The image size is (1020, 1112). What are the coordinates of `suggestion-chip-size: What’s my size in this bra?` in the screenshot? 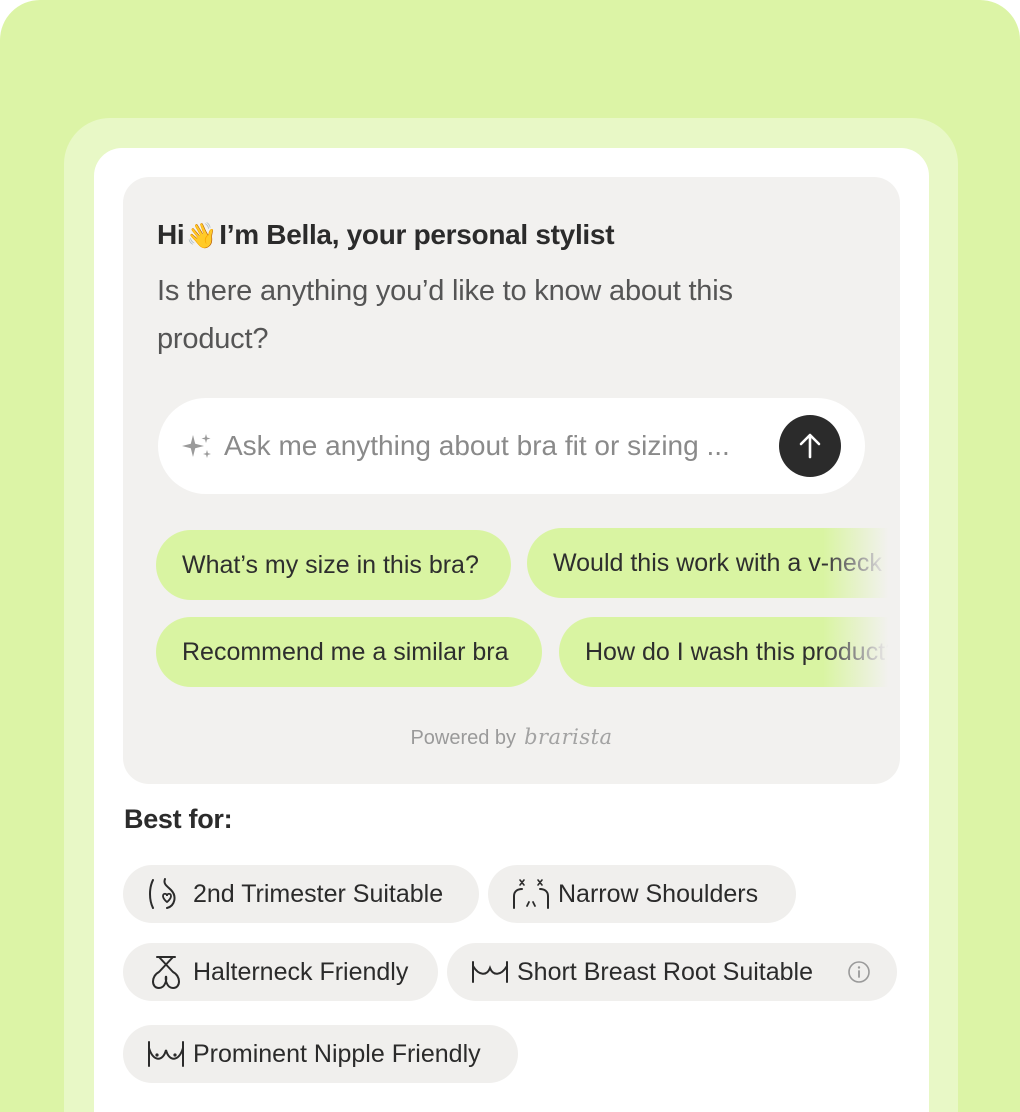 It's located at (333, 565).